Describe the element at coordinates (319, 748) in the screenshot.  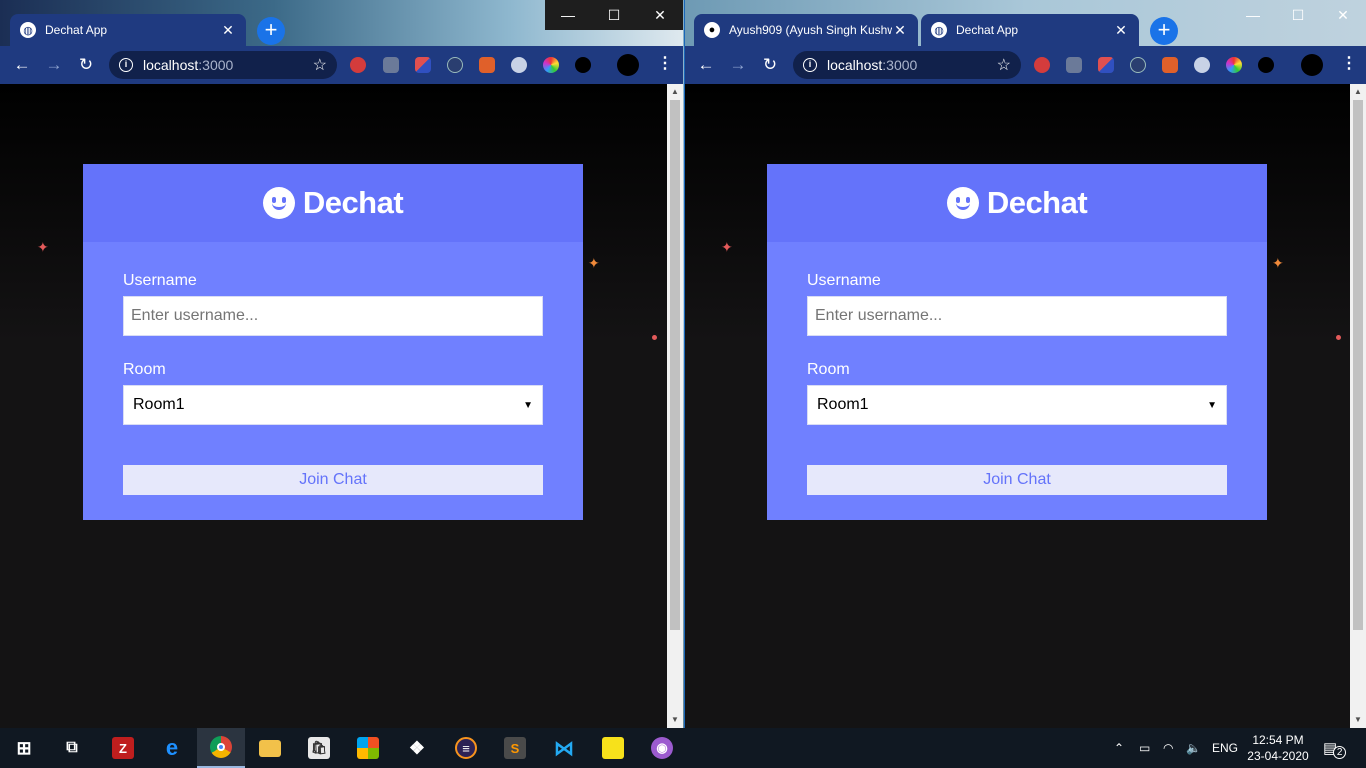
I see `store-icon: 🛍` at that location.